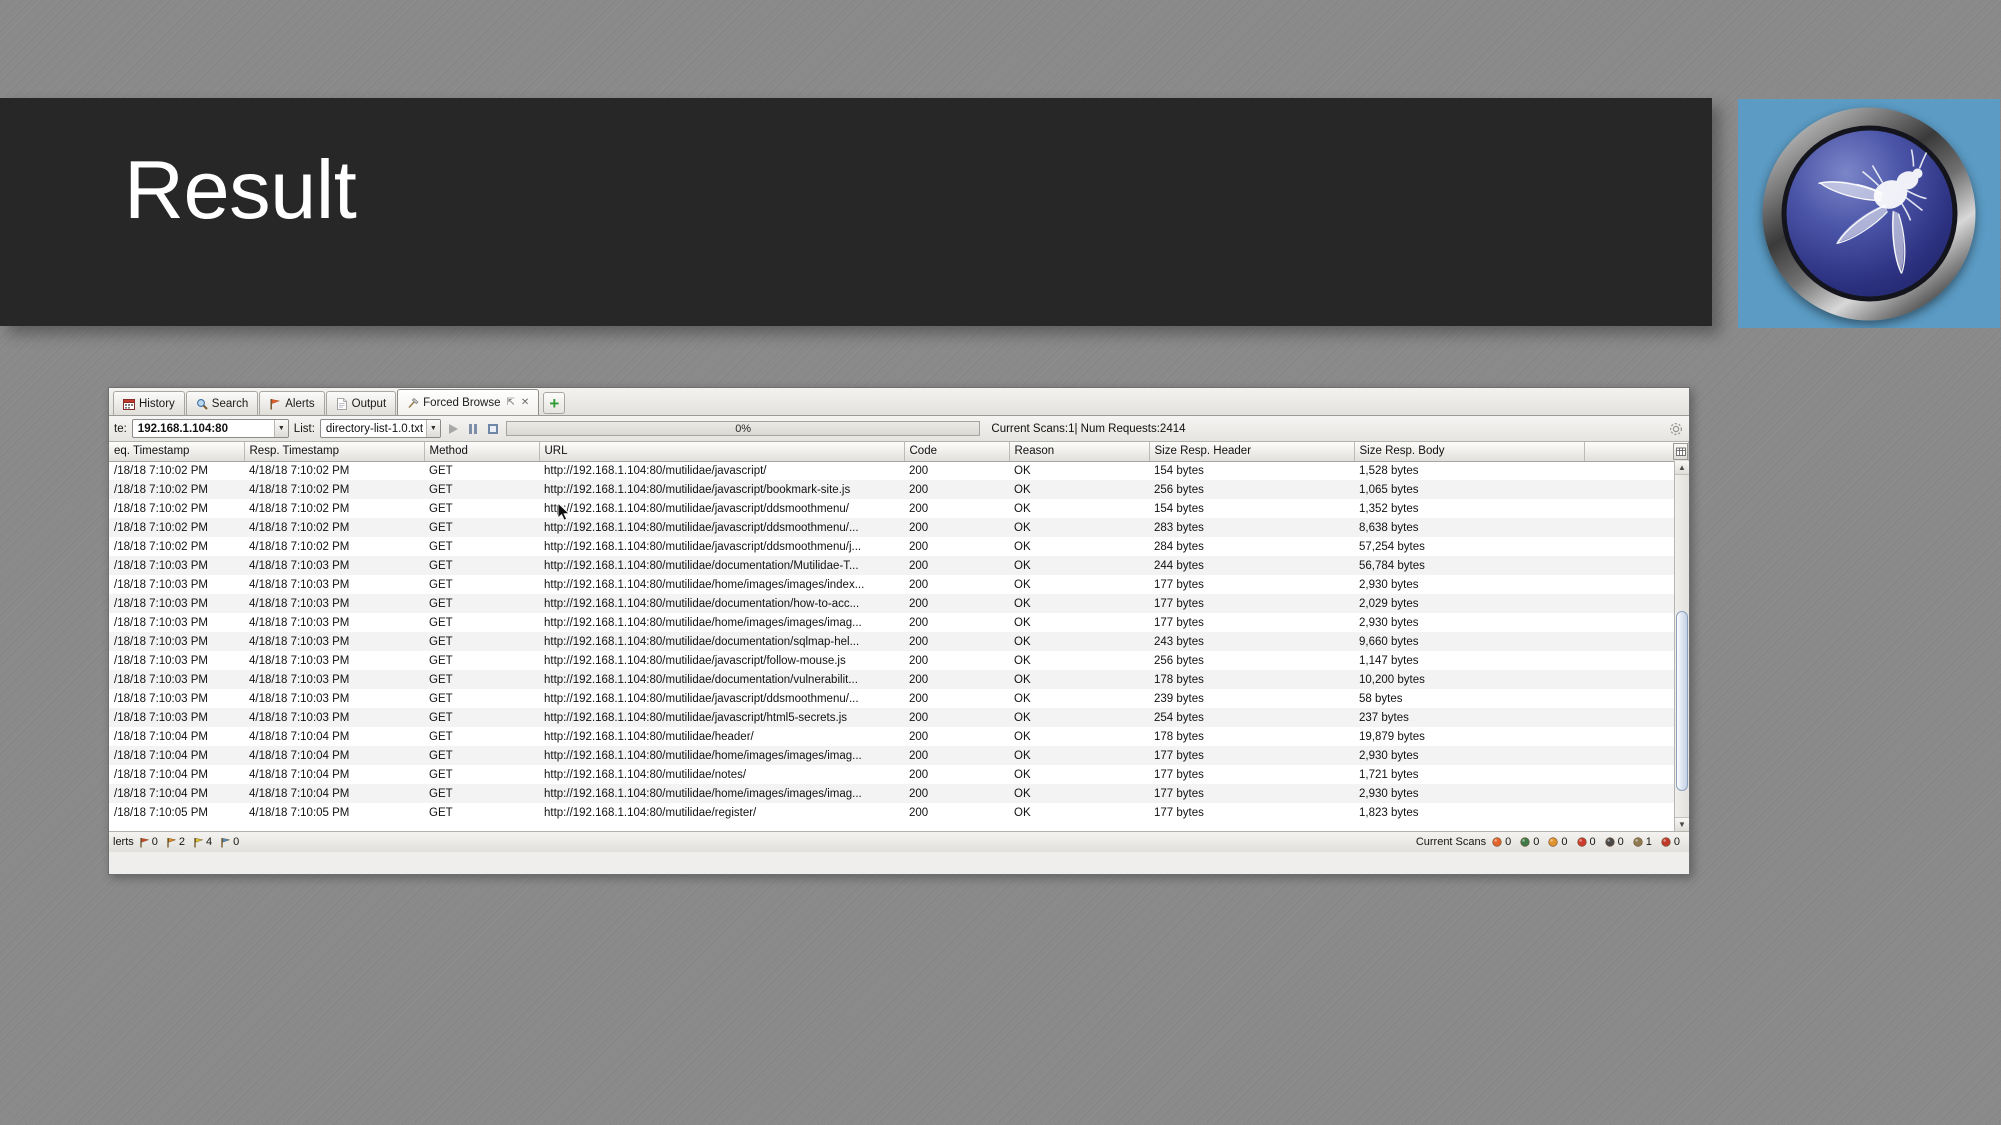 Image resolution: width=2001 pixels, height=1125 pixels. I want to click on alert-count-low: 4, so click(202, 842).